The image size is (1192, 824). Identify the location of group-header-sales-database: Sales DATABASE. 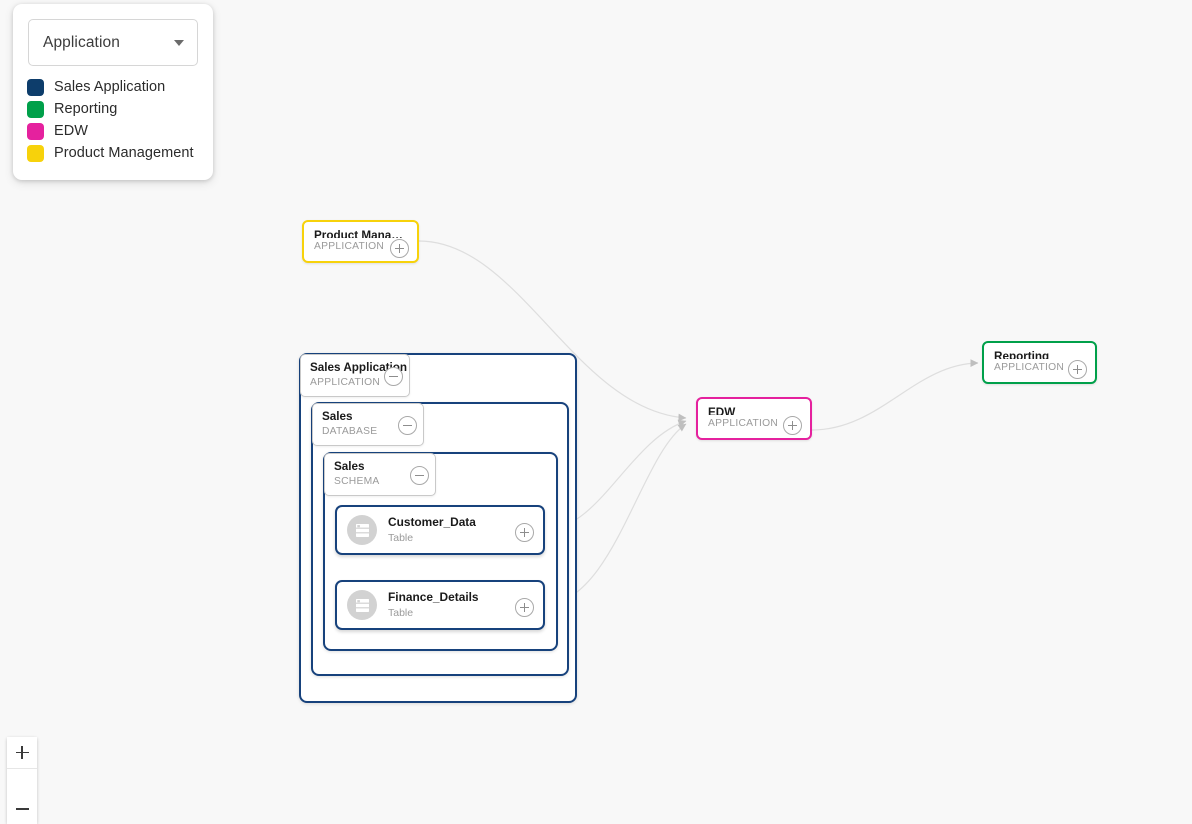
(368, 424).